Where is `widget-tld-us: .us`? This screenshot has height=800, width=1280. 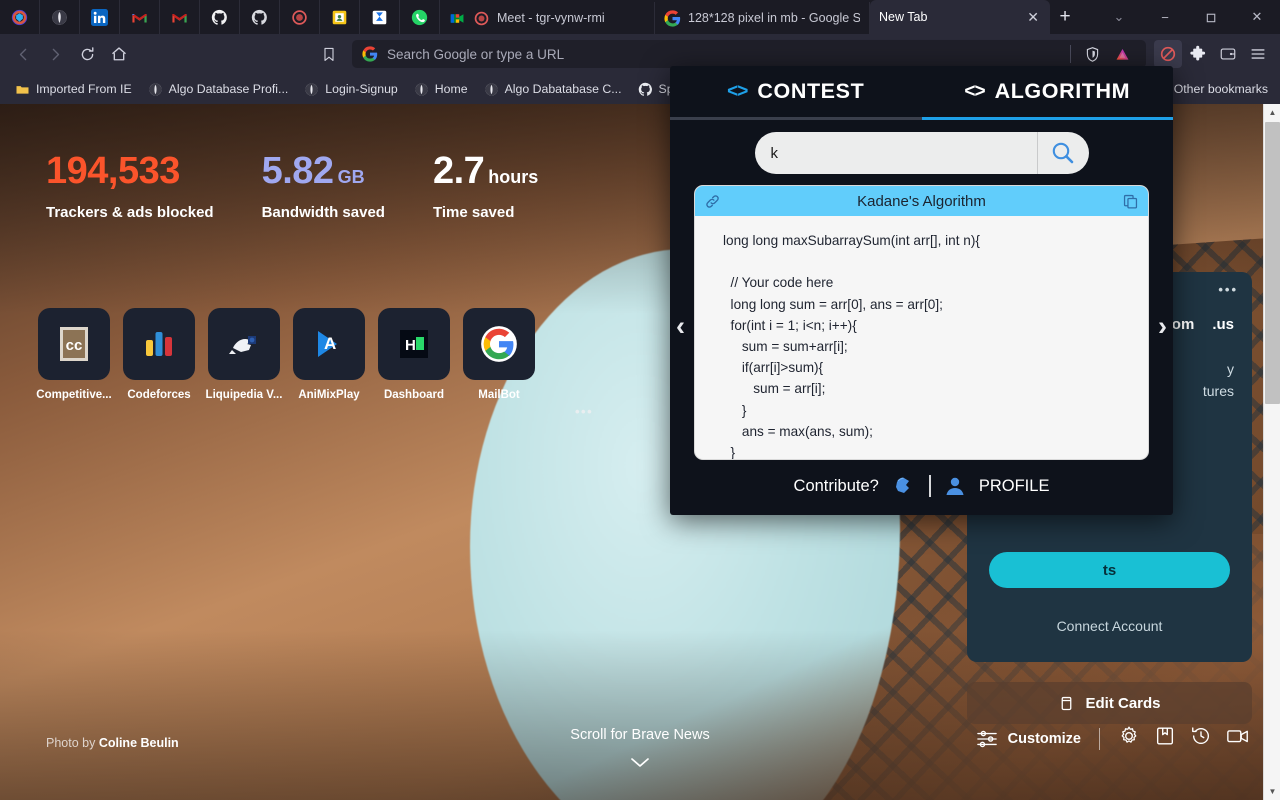
widget-tld-us: .us is located at coordinates (1223, 324).